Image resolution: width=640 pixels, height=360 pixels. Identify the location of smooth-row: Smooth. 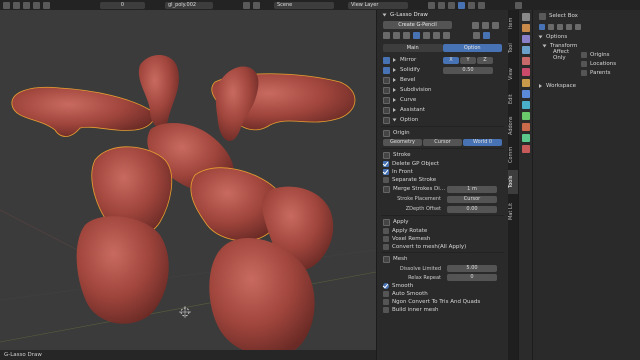
(442, 286).